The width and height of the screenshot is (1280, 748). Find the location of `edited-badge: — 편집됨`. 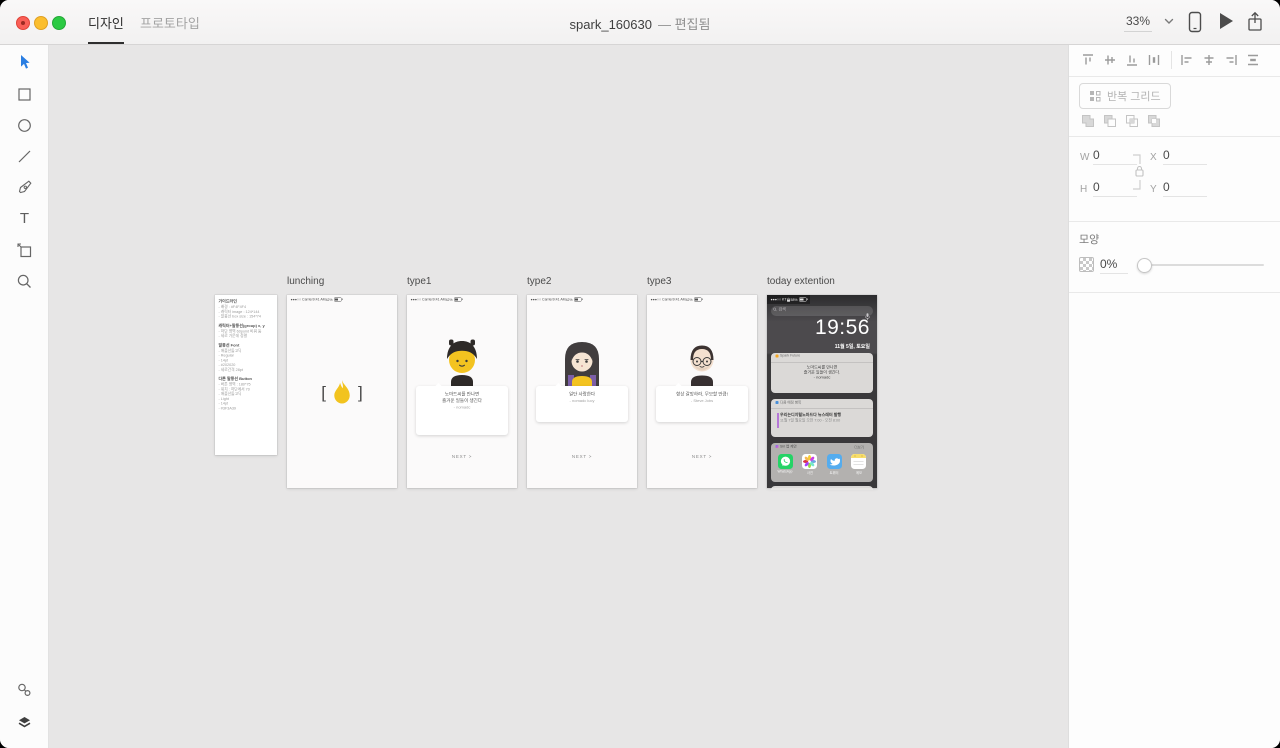

edited-badge: — 편집됨 is located at coordinates (684, 24).